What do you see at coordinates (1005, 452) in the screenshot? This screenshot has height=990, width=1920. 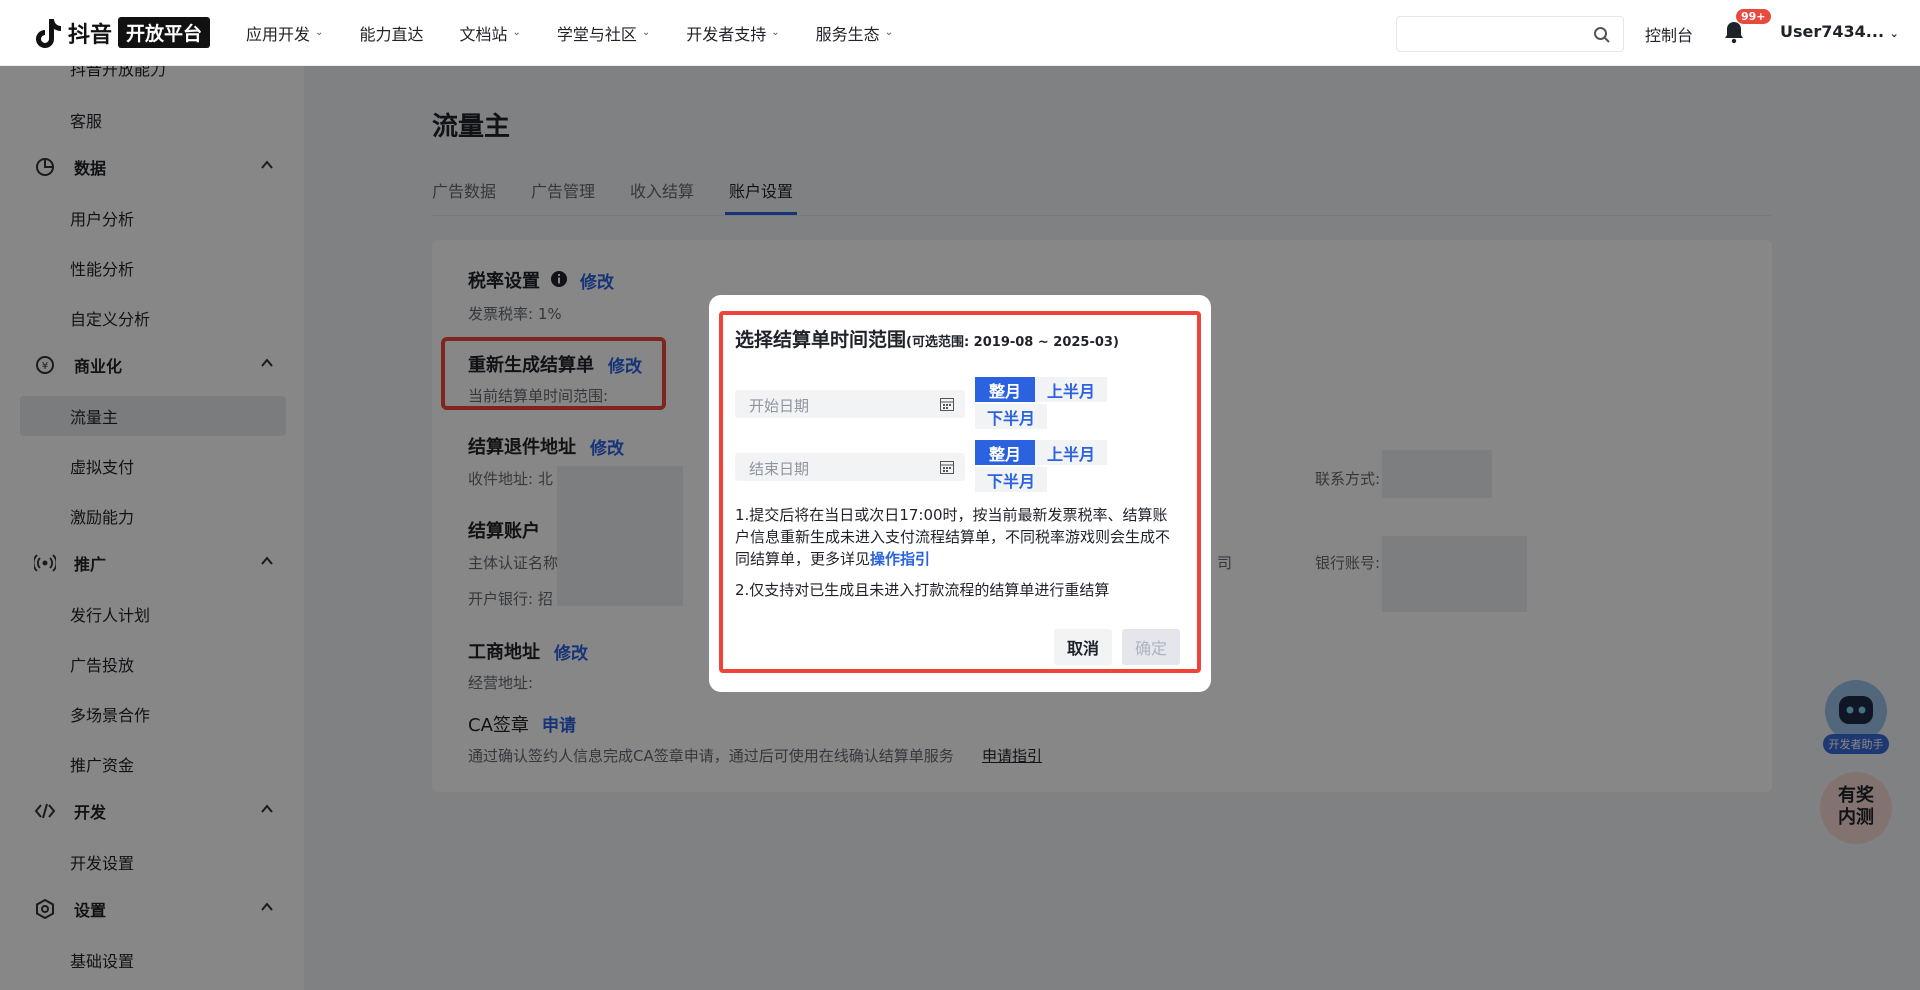 I see `end-full-month-button: 整月` at bounding box center [1005, 452].